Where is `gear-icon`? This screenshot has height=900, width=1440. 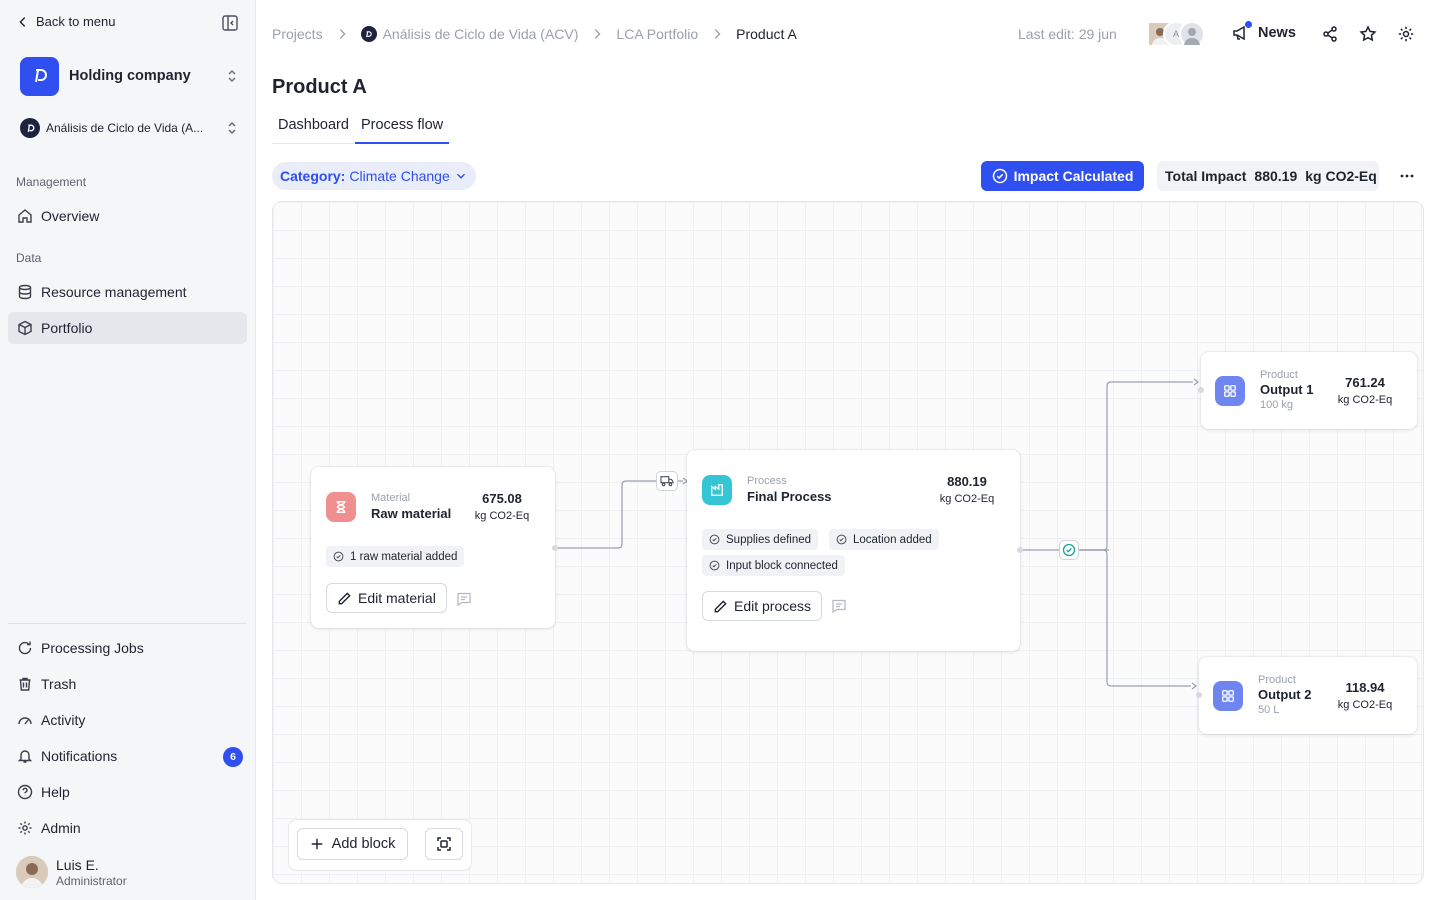 gear-icon is located at coordinates (25, 828).